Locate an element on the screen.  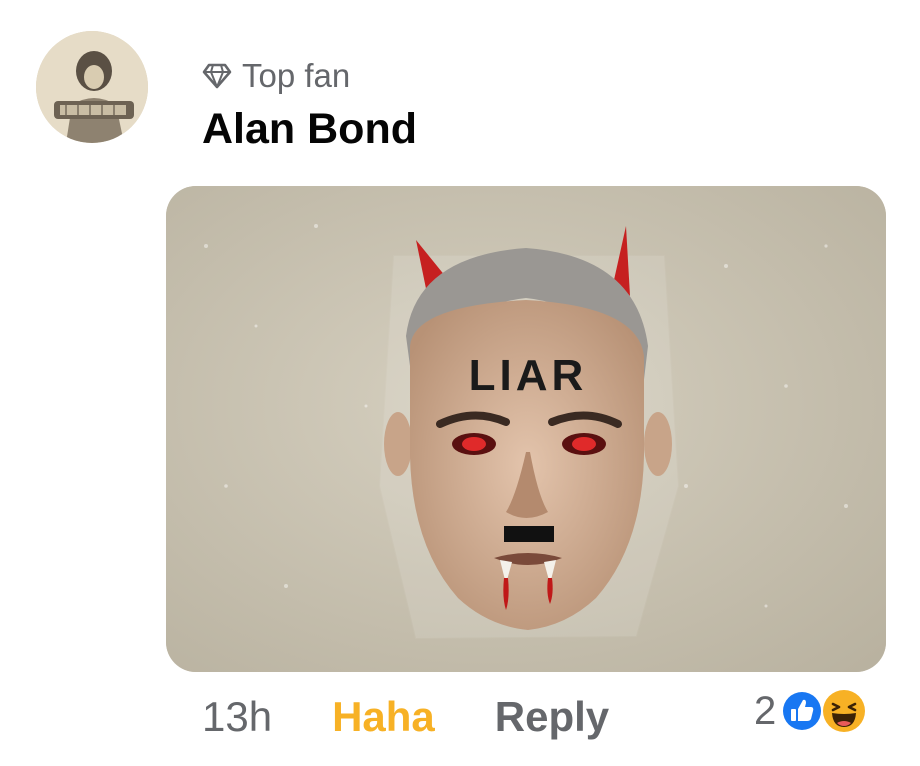
diamond-icon is located at coordinates (217, 76).